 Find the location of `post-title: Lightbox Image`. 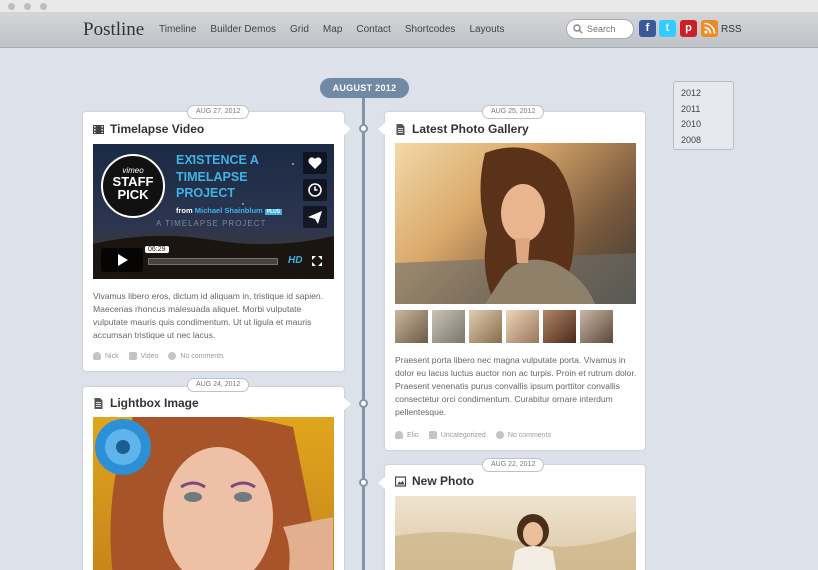

post-title: Lightbox Image is located at coordinates (146, 403).